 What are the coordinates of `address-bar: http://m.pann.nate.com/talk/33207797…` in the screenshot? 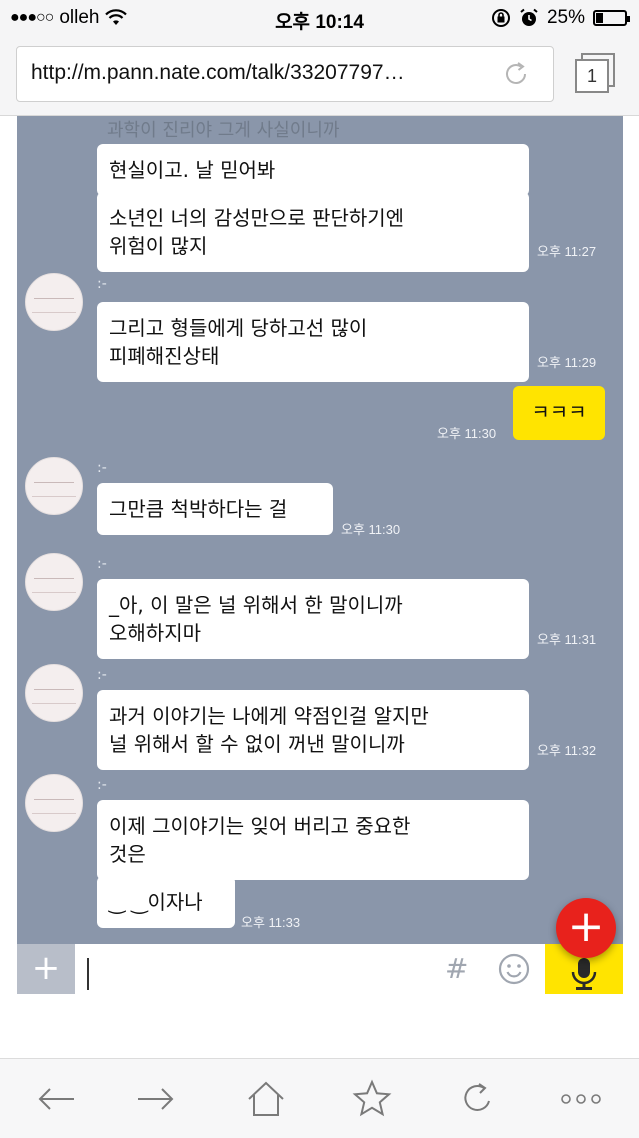 It's located at (285, 74).